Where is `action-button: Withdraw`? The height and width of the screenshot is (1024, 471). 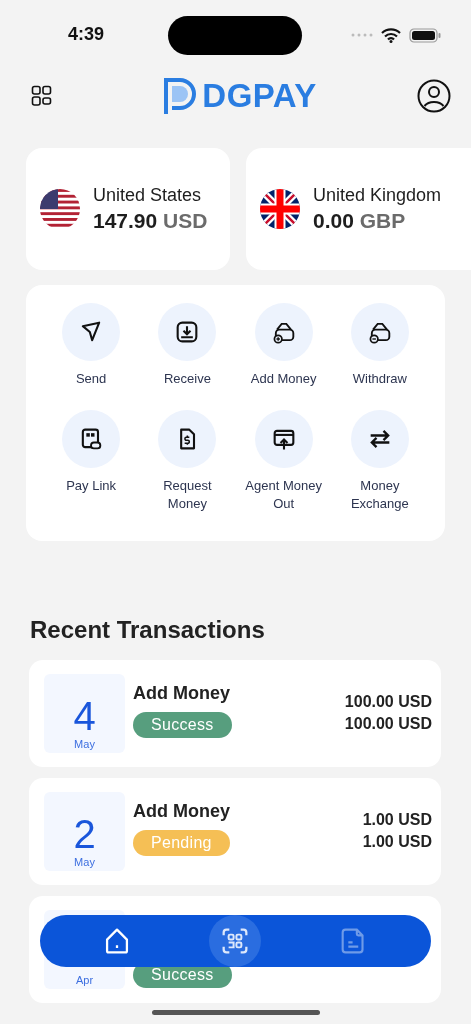 action-button: Withdraw is located at coordinates (379, 345).